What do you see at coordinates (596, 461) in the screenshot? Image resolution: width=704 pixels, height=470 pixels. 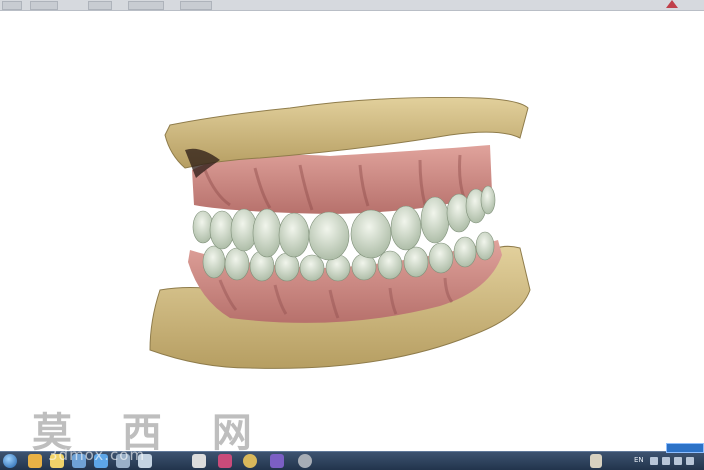 I see `note-icon` at bounding box center [596, 461].